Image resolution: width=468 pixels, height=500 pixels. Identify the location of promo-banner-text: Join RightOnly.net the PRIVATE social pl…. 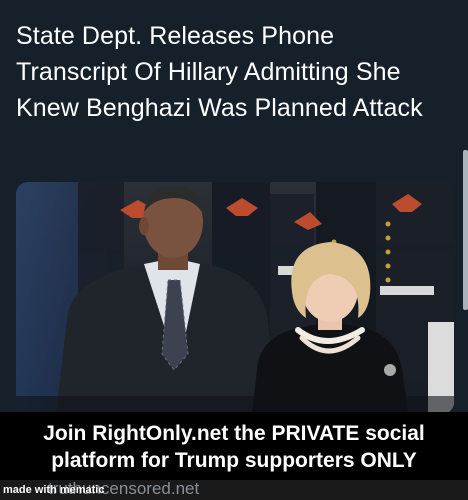
(234, 447).